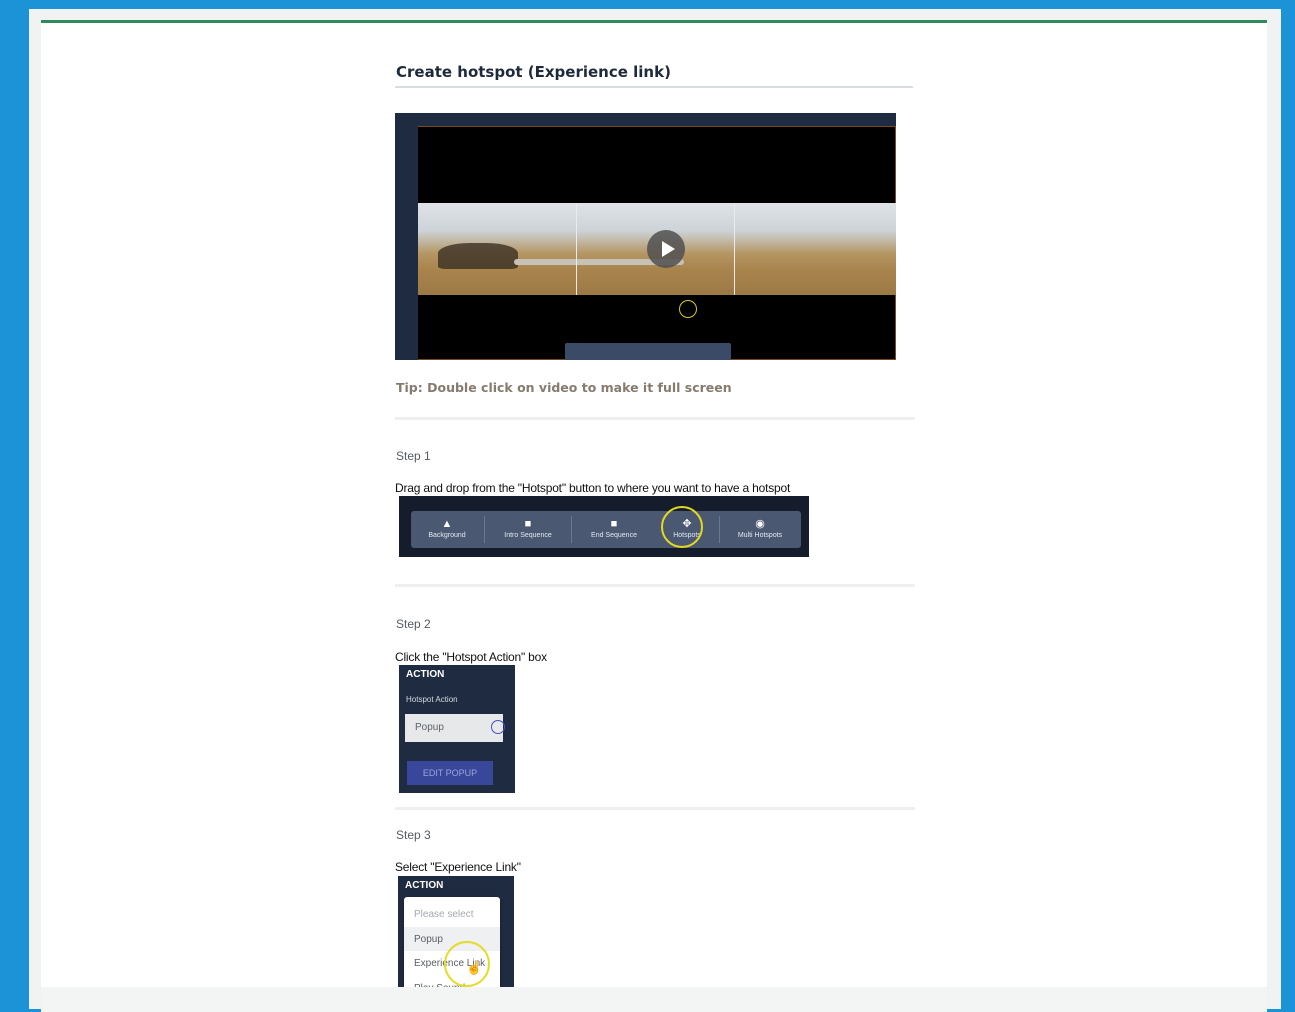 The image size is (1295, 1012). I want to click on step-2-instruction: Click the "Hotspot Action" box, so click(471, 657).